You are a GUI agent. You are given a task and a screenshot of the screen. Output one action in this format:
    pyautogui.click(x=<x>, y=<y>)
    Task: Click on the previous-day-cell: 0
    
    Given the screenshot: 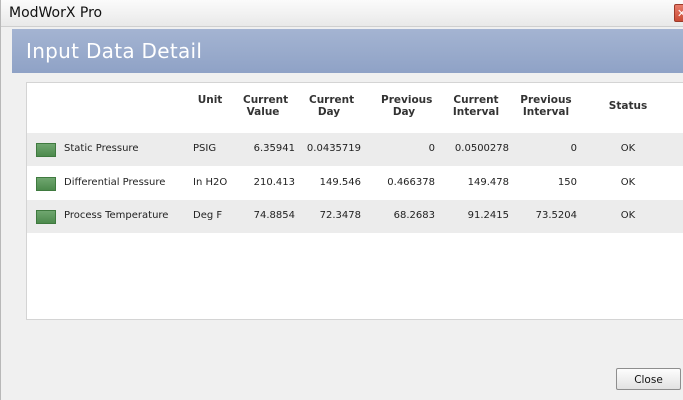 What is the action you would take?
    pyautogui.click(x=431, y=148)
    